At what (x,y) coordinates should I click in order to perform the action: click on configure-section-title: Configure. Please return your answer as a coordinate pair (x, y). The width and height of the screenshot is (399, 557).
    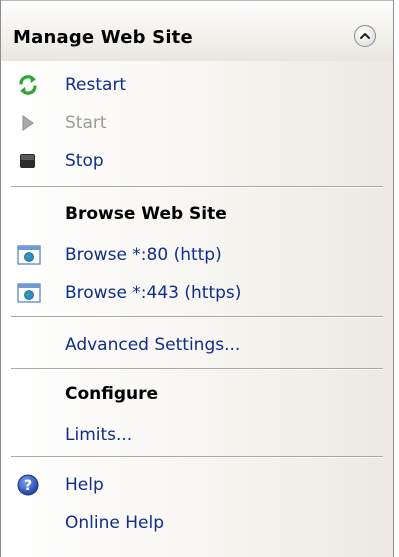
    Looking at the image, I should click on (112, 394).